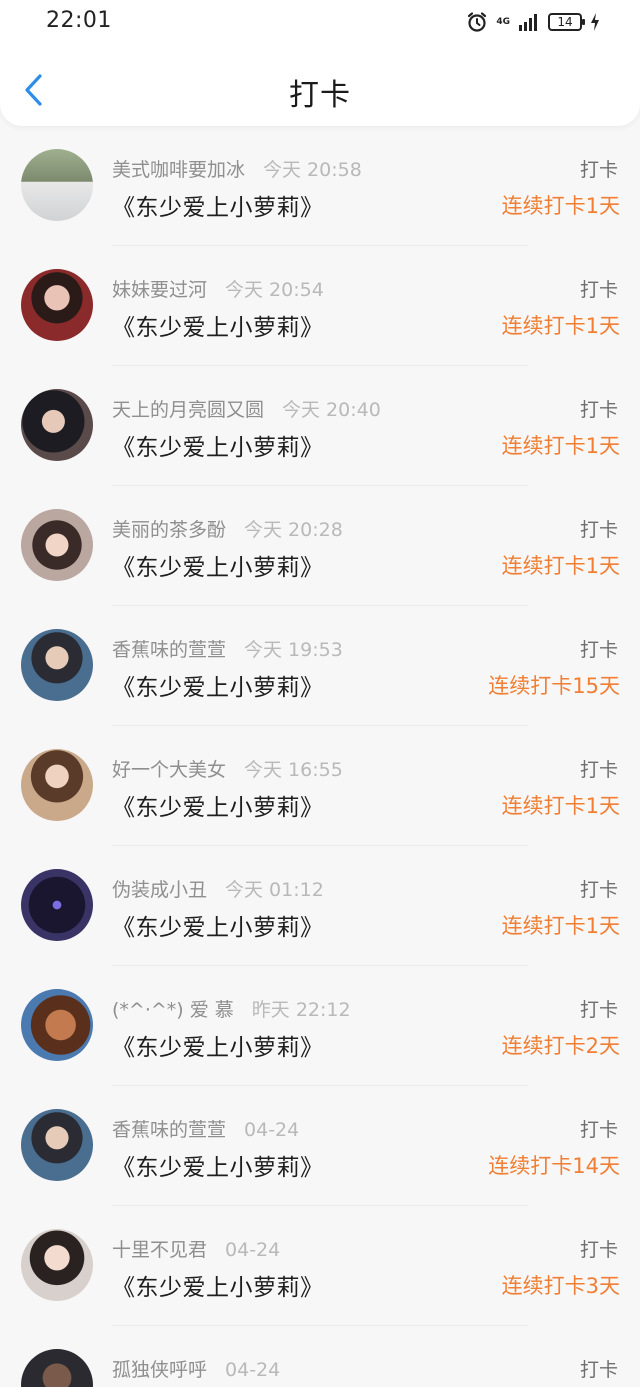 The image size is (640, 1387). I want to click on username: 香蕉味的萱萱 04-24, so click(205, 1128).